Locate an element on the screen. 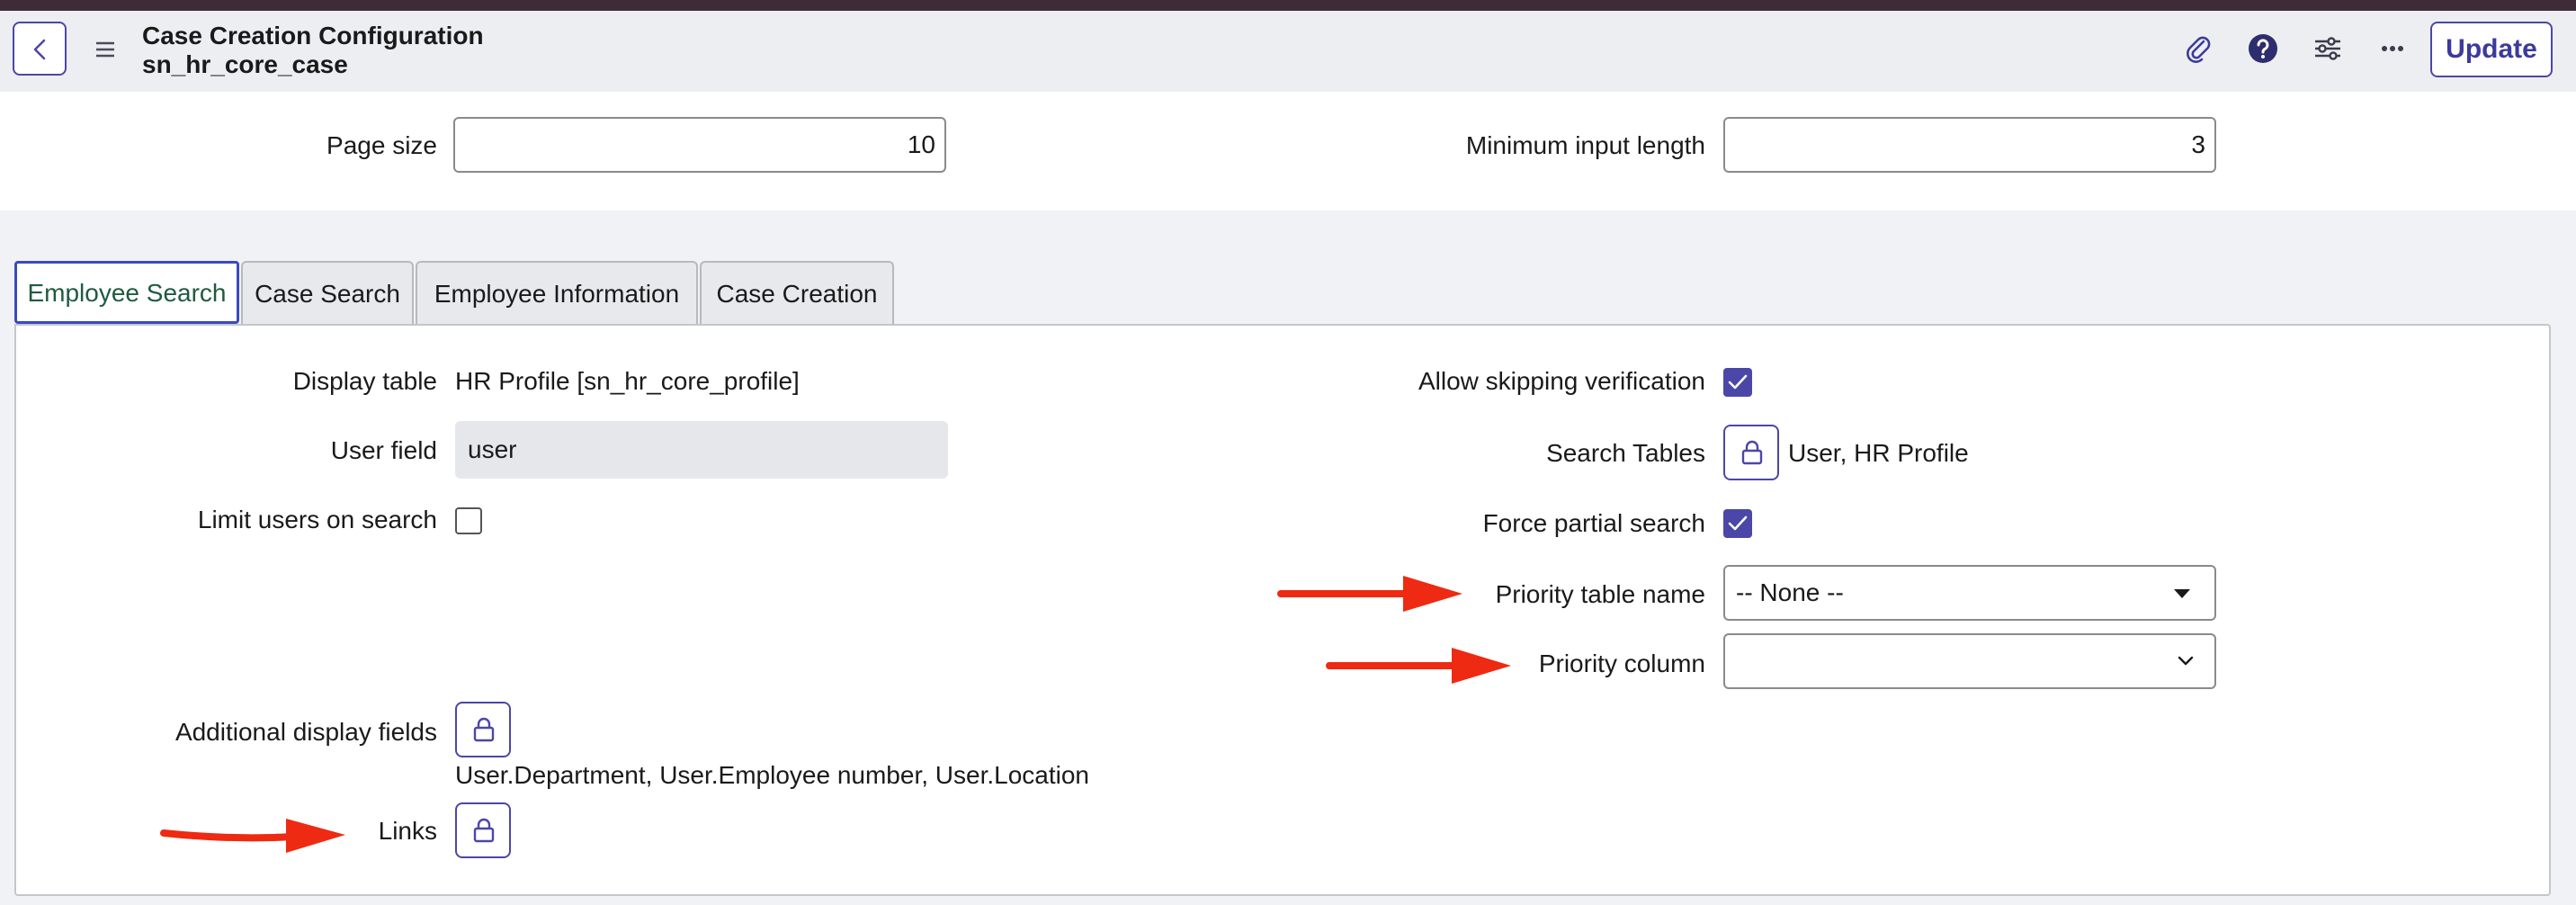 The width and height of the screenshot is (2576, 905). paperclip-icon is located at coordinates (2198, 48).